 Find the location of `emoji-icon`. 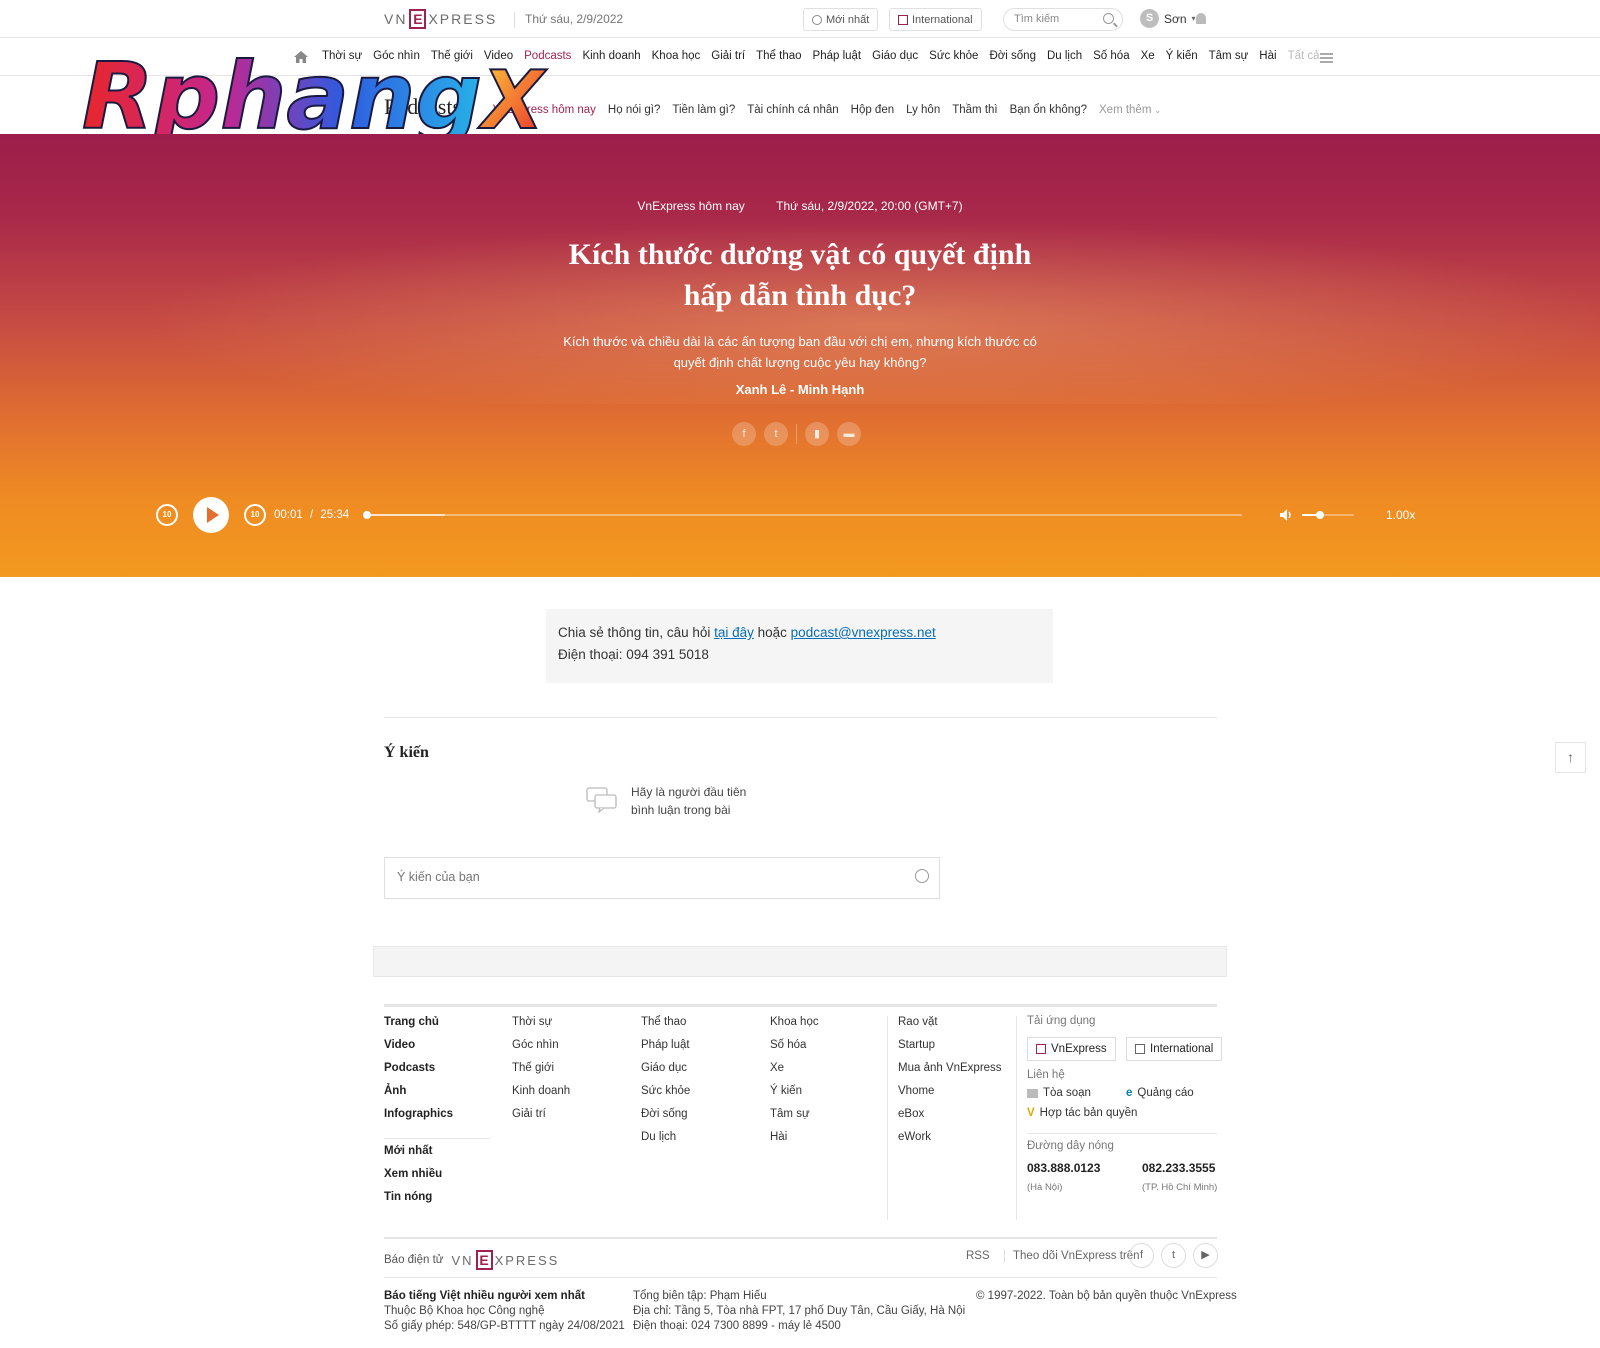

emoji-icon is located at coordinates (922, 876).